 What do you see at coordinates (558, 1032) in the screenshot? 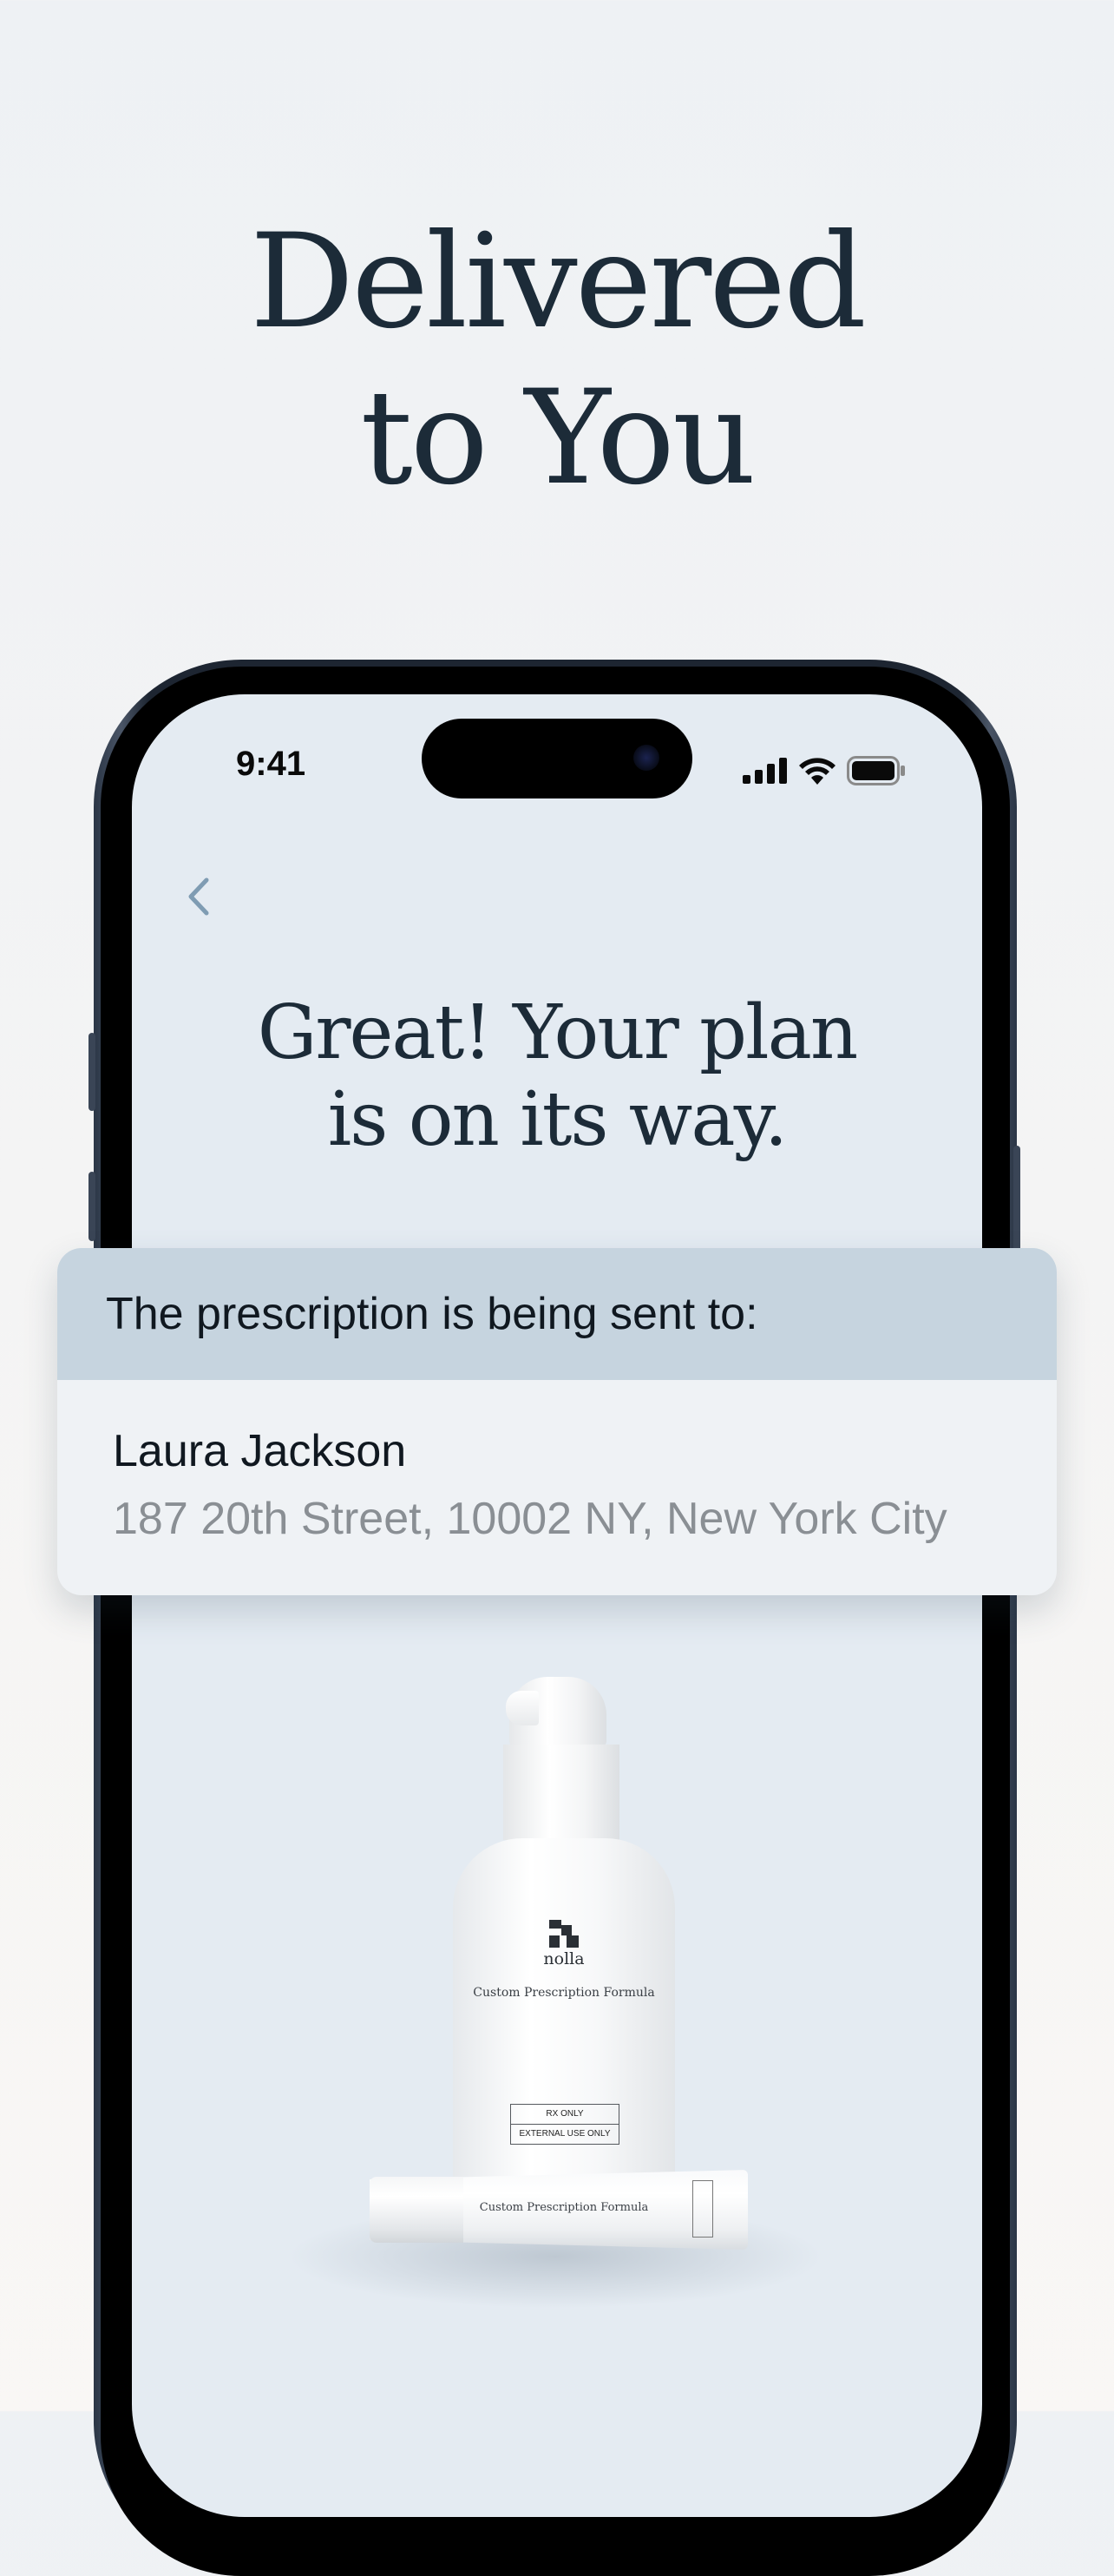
I see `confirmation-title-line-1: Great! Your plan` at bounding box center [558, 1032].